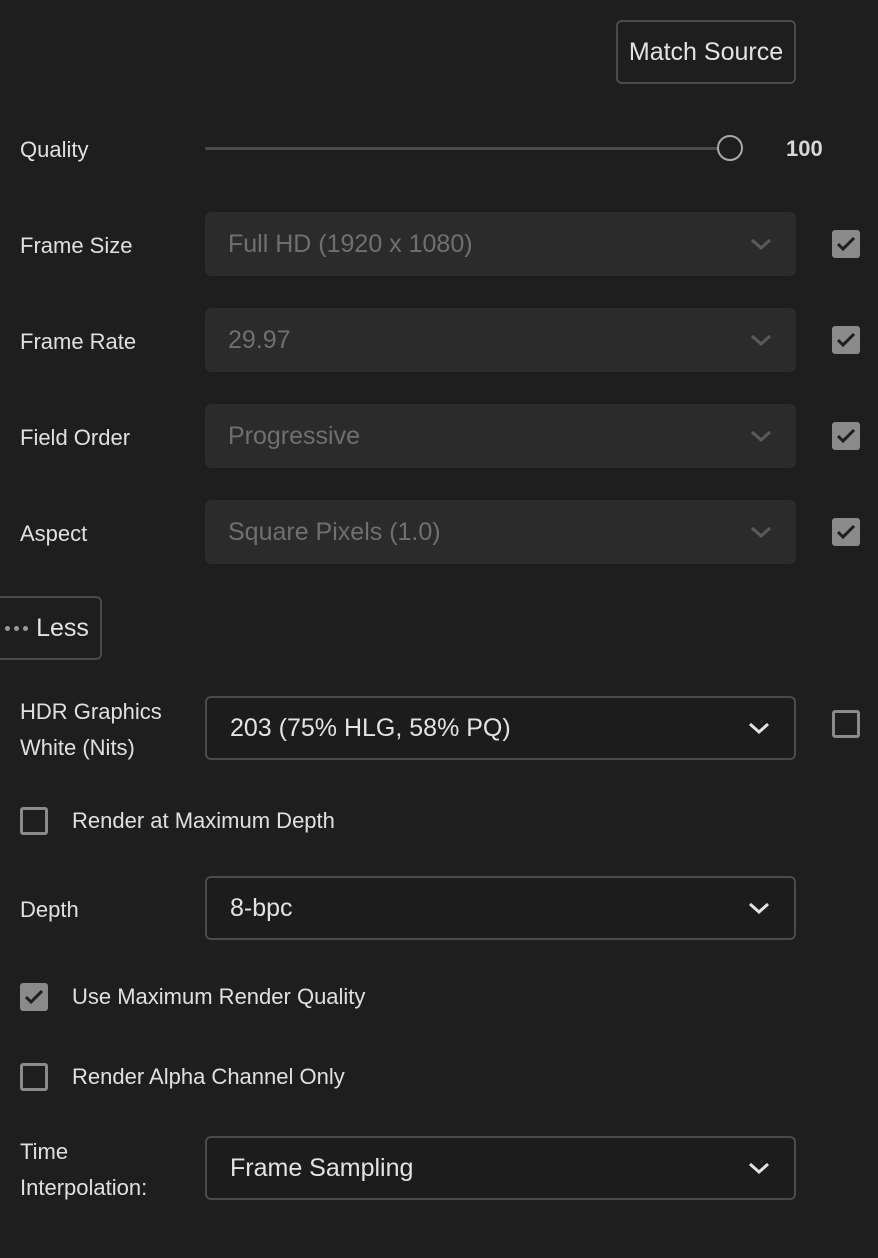 This screenshot has height=1258, width=878. Describe the element at coordinates (261, 907) in the screenshot. I see `depth-value: 8-bpc` at that location.